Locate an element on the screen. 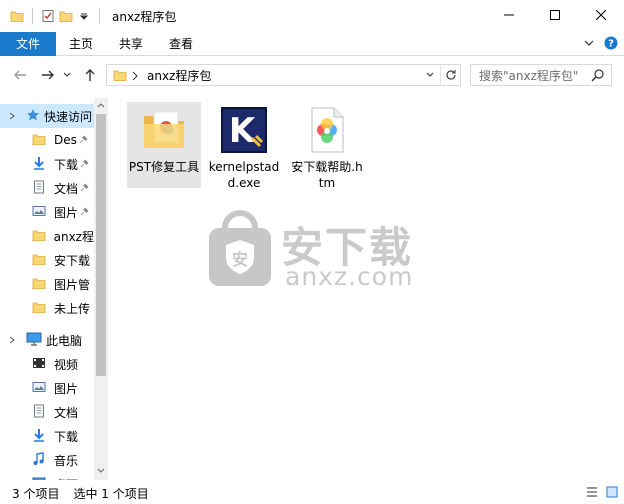  tab-home: 主页 is located at coordinates (81, 44).